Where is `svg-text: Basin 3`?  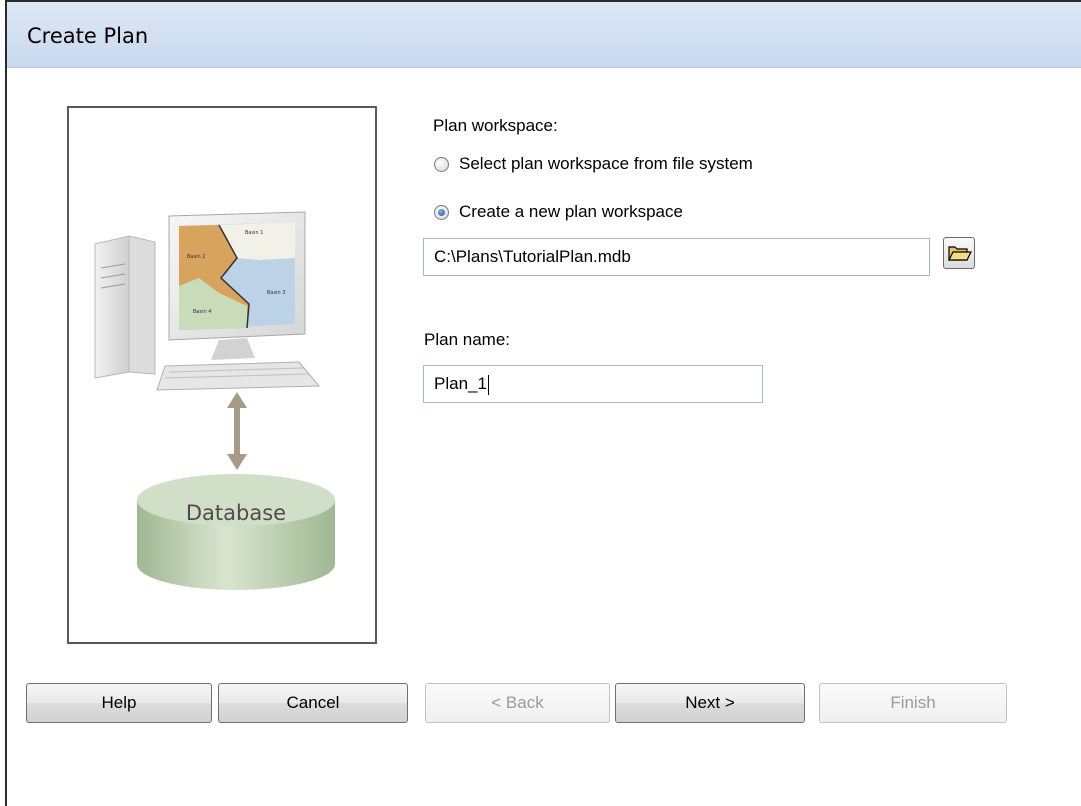 svg-text: Basin 3 is located at coordinates (276, 293).